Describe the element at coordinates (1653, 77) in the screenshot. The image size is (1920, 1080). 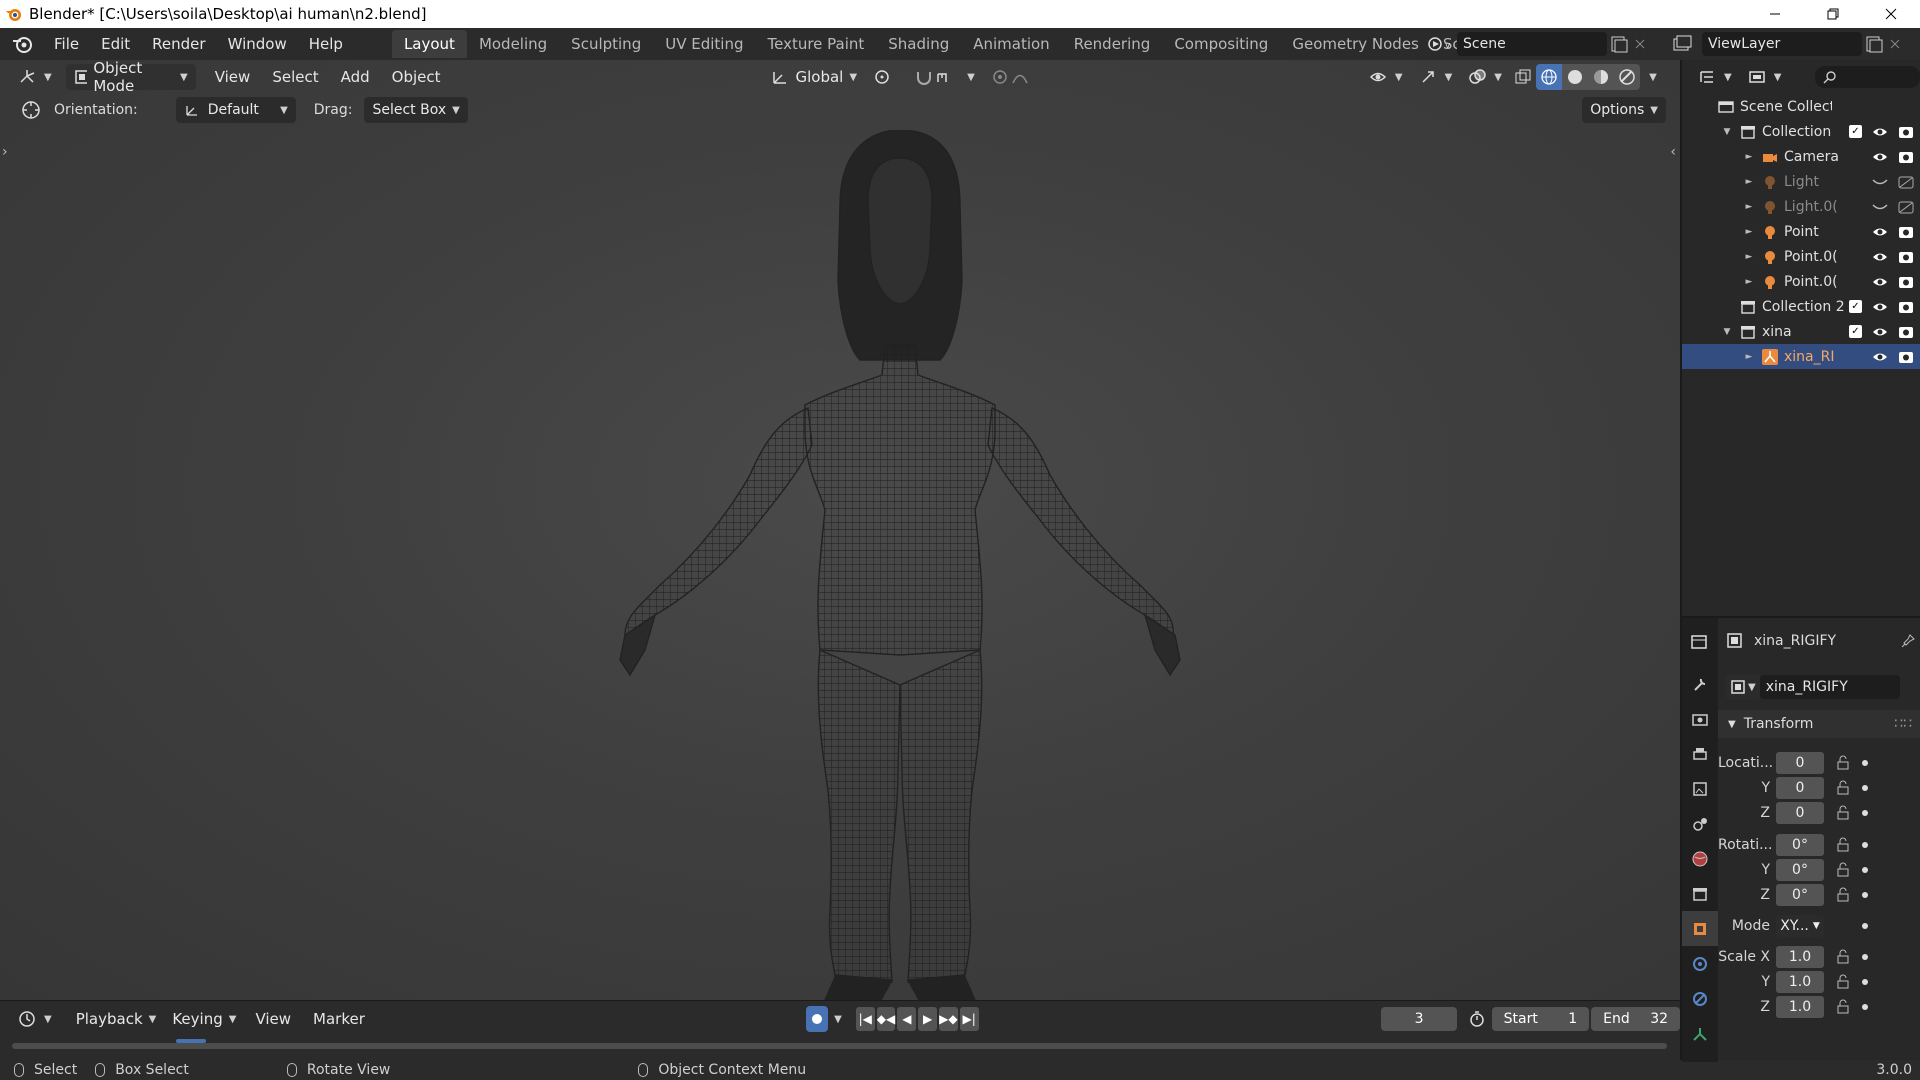
I see `shading-options-dropdown: ▼` at that location.